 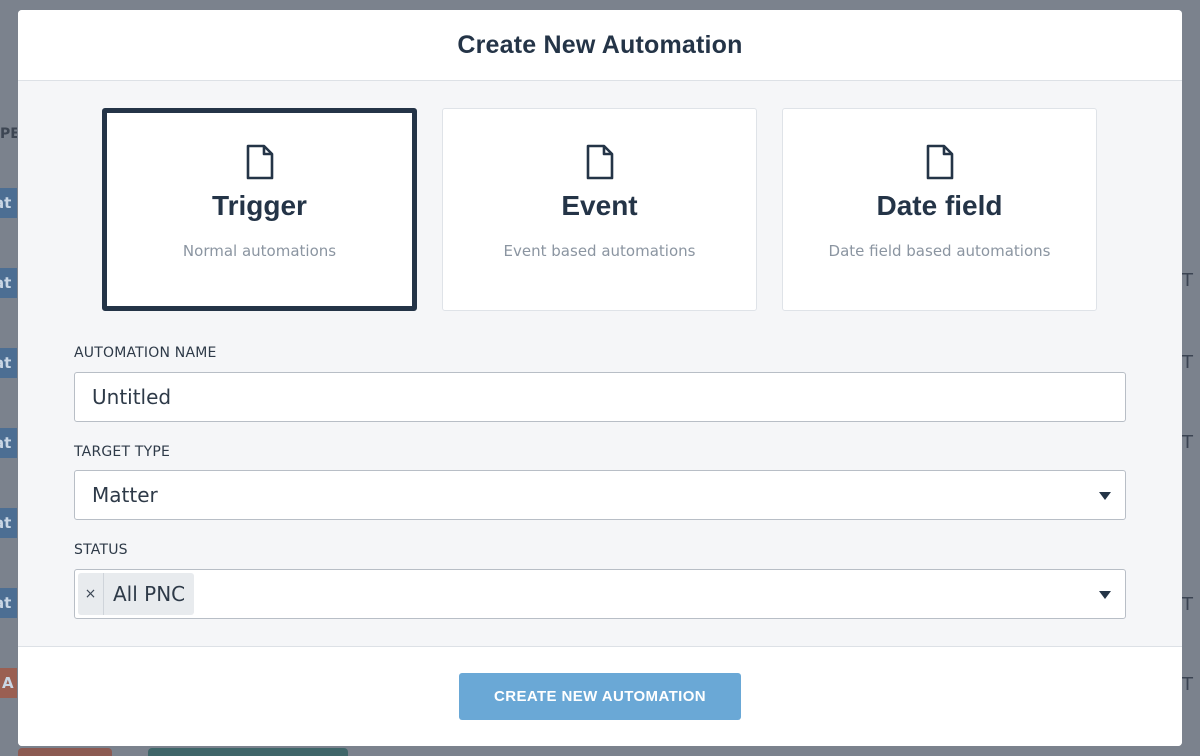 I want to click on status-chip: × All PNC, so click(x=136, y=594).